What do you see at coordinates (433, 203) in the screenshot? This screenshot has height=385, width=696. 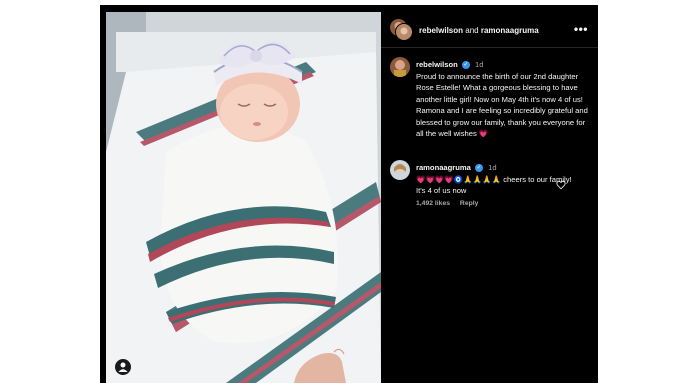 I see `comment-likes: 1,492 likes` at bounding box center [433, 203].